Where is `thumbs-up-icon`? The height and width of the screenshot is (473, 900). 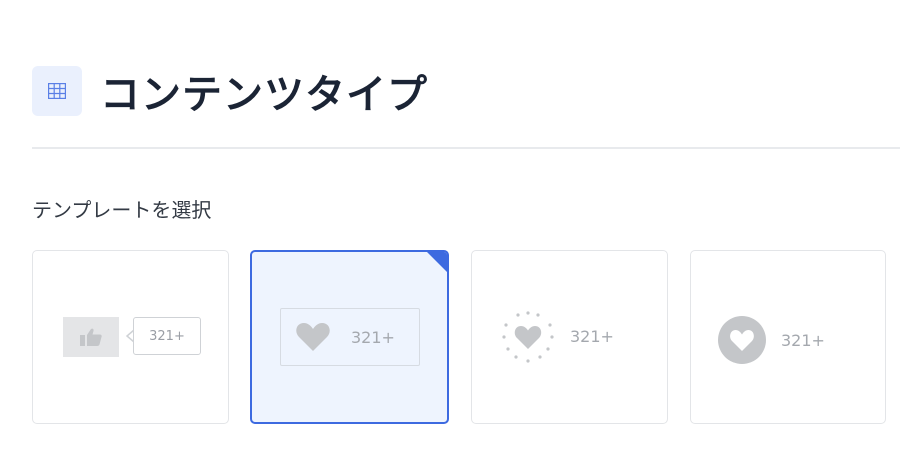
thumbs-up-icon is located at coordinates (91, 337).